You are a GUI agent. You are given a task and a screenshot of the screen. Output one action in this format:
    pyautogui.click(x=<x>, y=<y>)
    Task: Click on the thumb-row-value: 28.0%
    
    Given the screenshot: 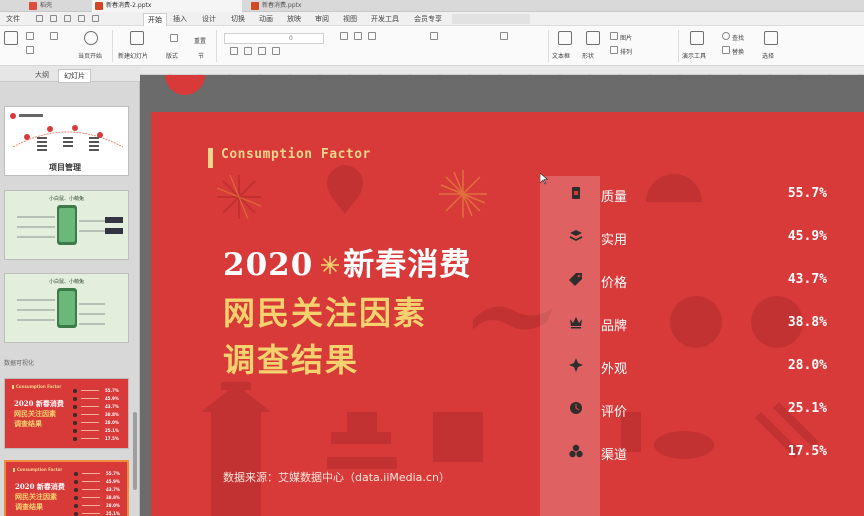 What is the action you would take?
    pyautogui.click(x=113, y=505)
    